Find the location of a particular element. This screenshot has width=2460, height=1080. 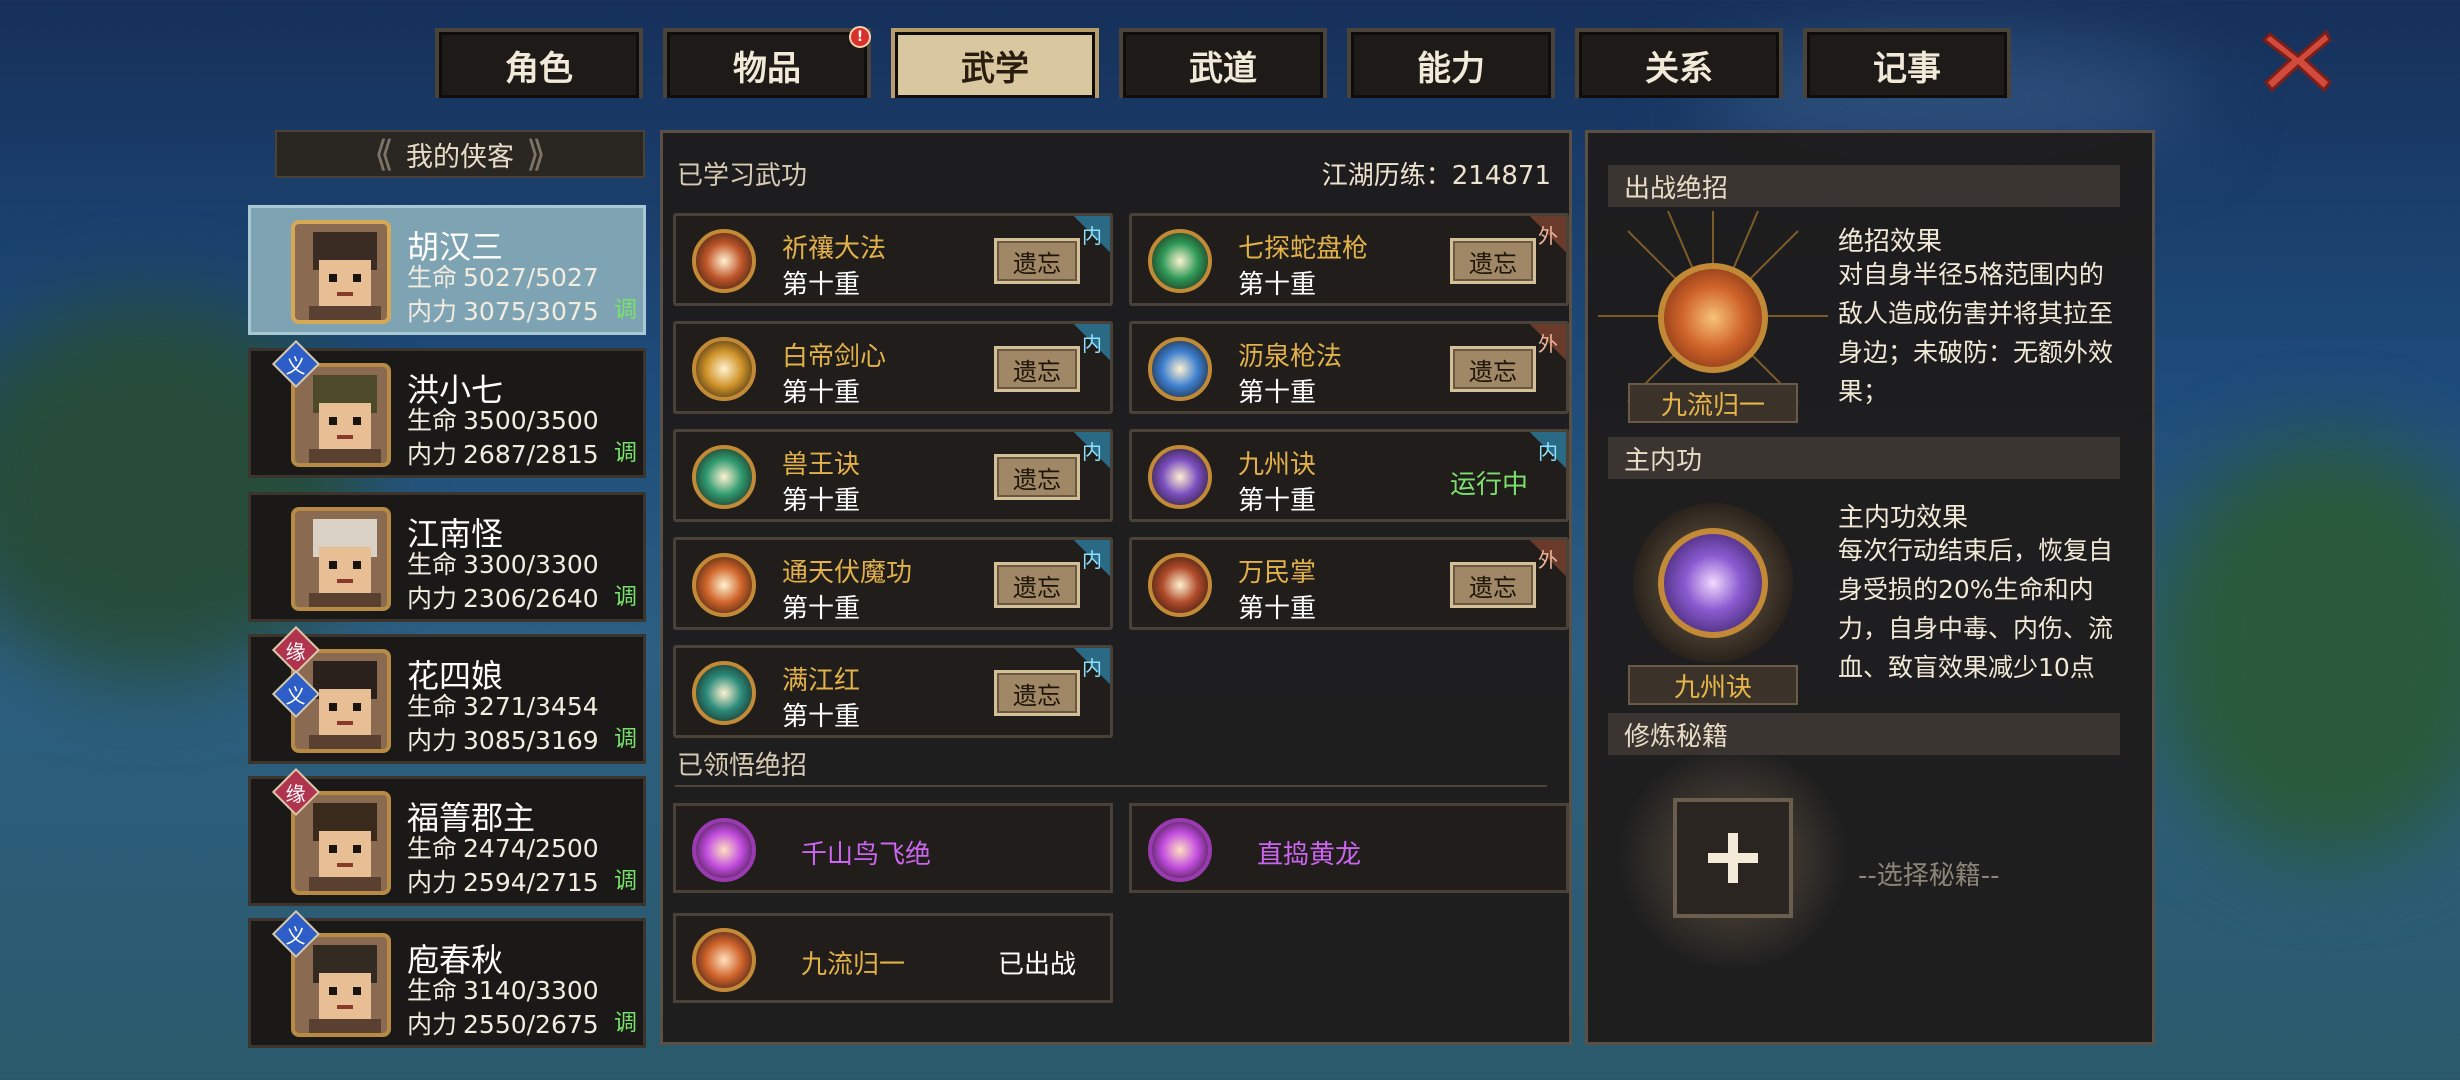

tab-label: 能力 is located at coordinates (1451, 68).